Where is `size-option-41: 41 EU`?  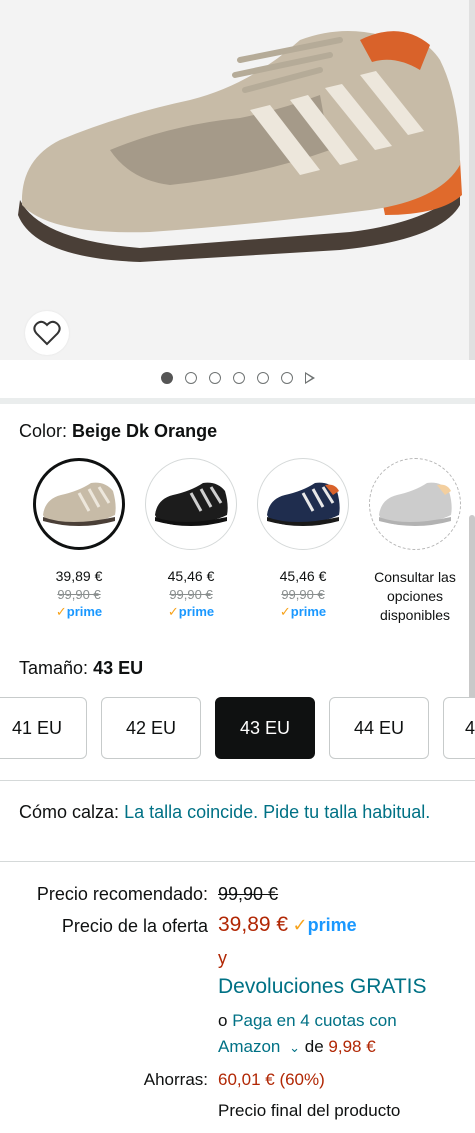
size-option-41: 41 EU is located at coordinates (43, 728).